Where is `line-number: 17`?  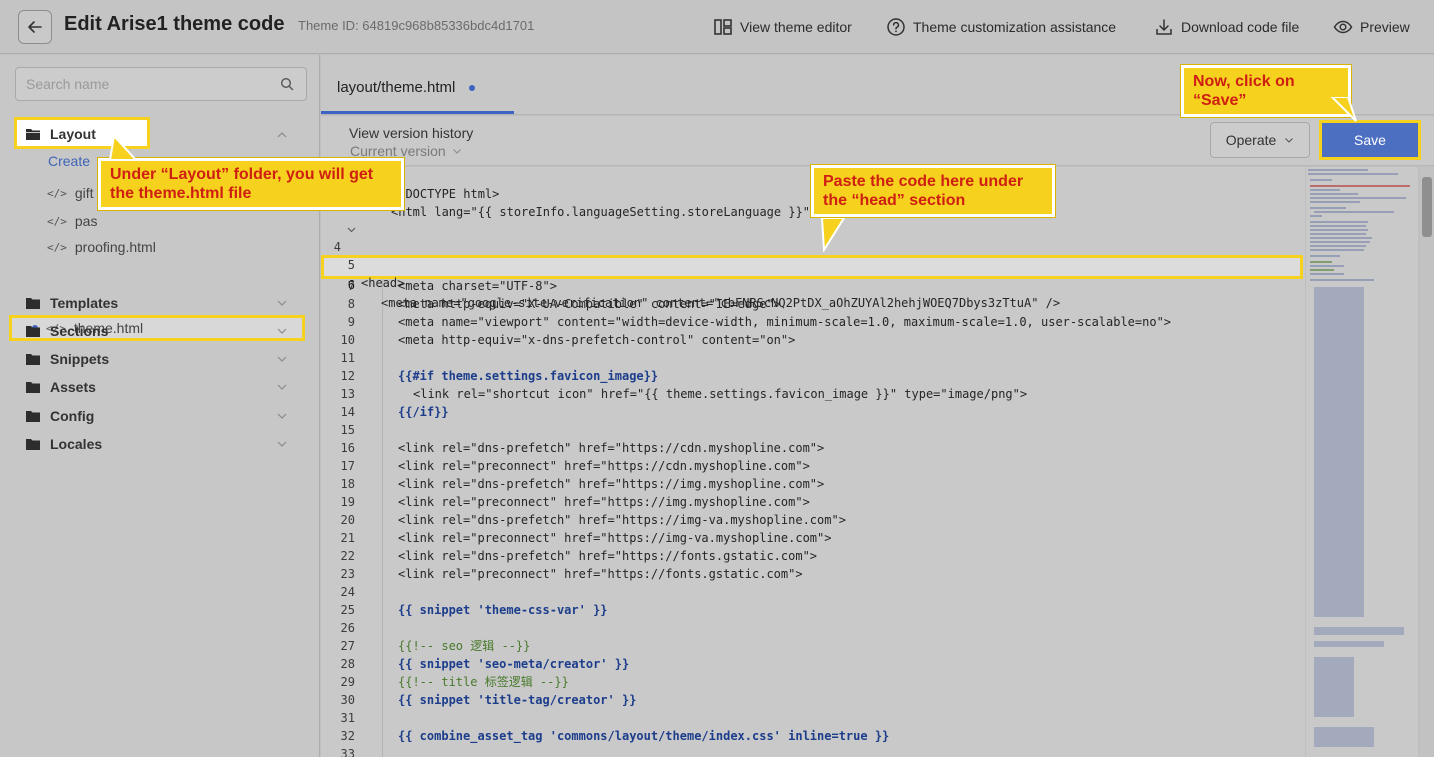
line-number: 17 is located at coordinates (347, 466).